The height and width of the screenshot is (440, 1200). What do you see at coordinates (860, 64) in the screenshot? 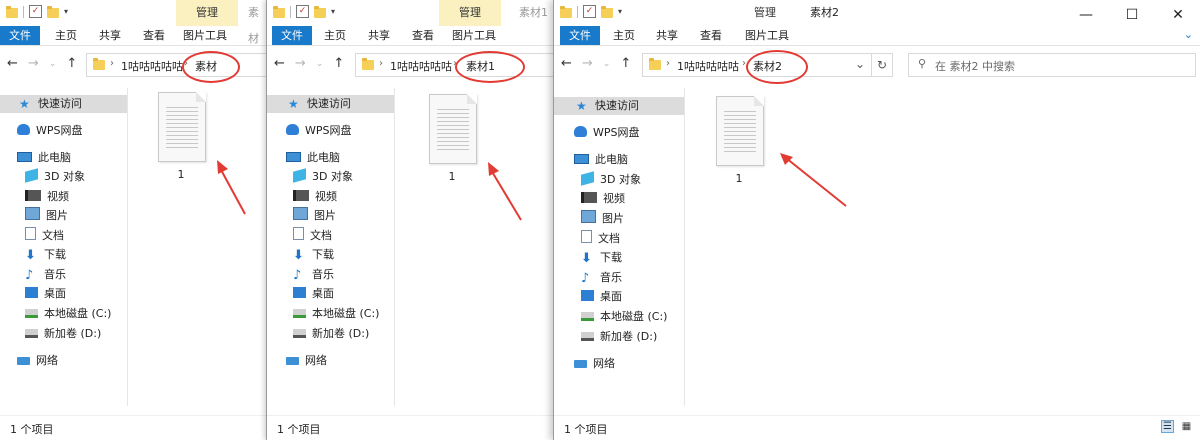
I see `address-history-chevron-icon: ⌄` at bounding box center [860, 64].